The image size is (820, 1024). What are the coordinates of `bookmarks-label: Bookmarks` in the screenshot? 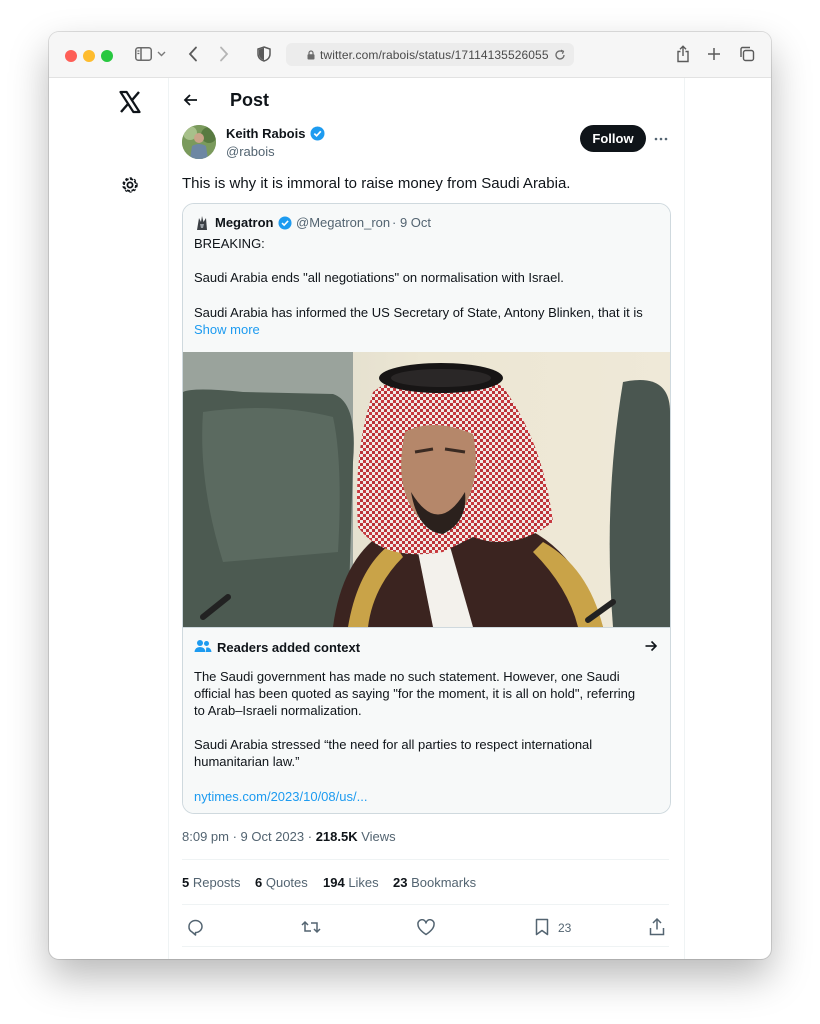 It's located at (442, 882).